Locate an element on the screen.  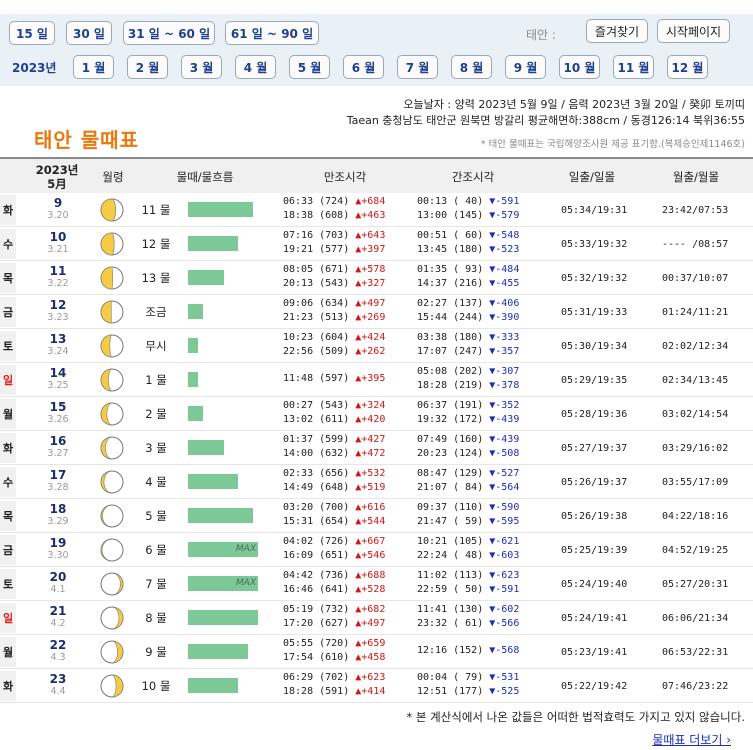
more-tide-tables-link: 물때표 더보기 › is located at coordinates (691, 739).